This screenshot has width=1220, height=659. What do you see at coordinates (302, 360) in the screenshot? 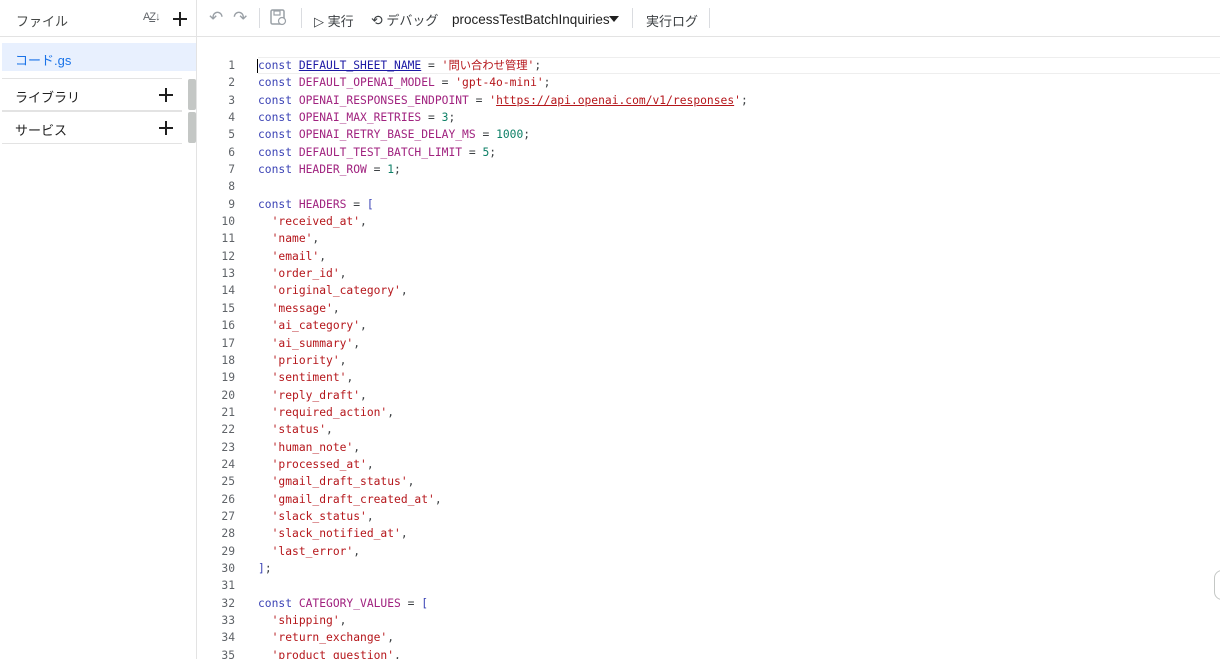
I see `code-text: 'priority',` at bounding box center [302, 360].